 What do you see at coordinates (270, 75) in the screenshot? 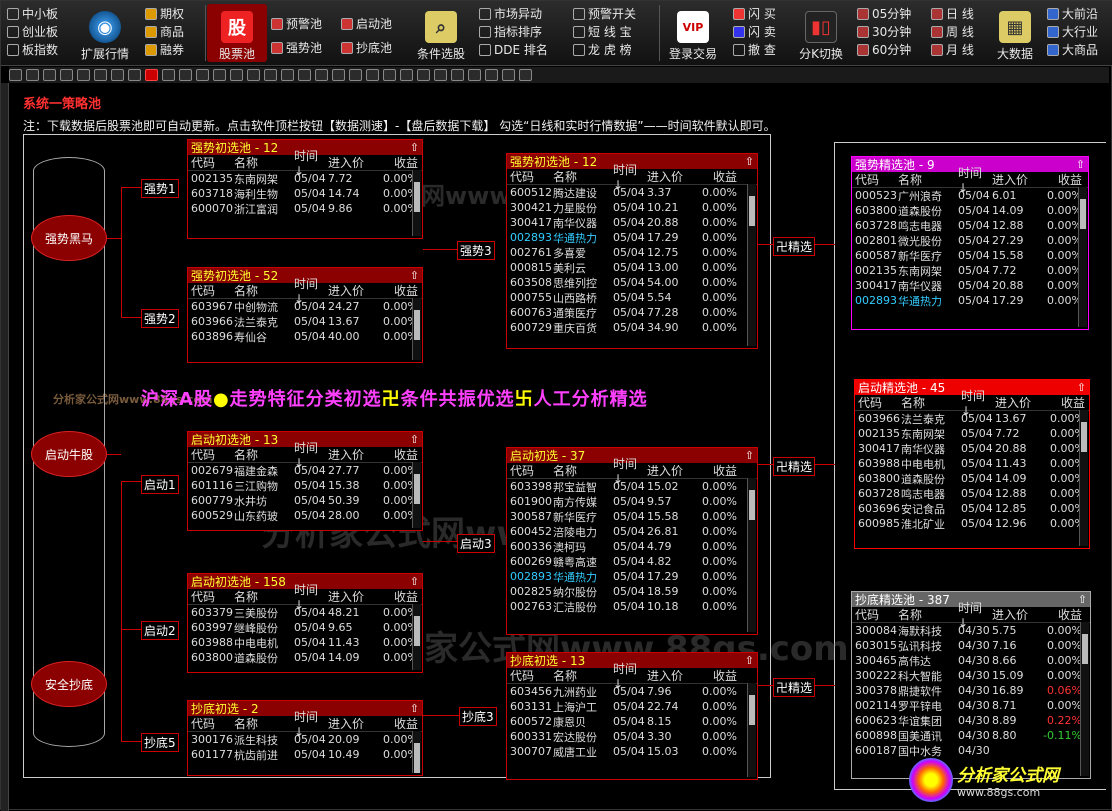
I see `cross-icon` at bounding box center [270, 75].